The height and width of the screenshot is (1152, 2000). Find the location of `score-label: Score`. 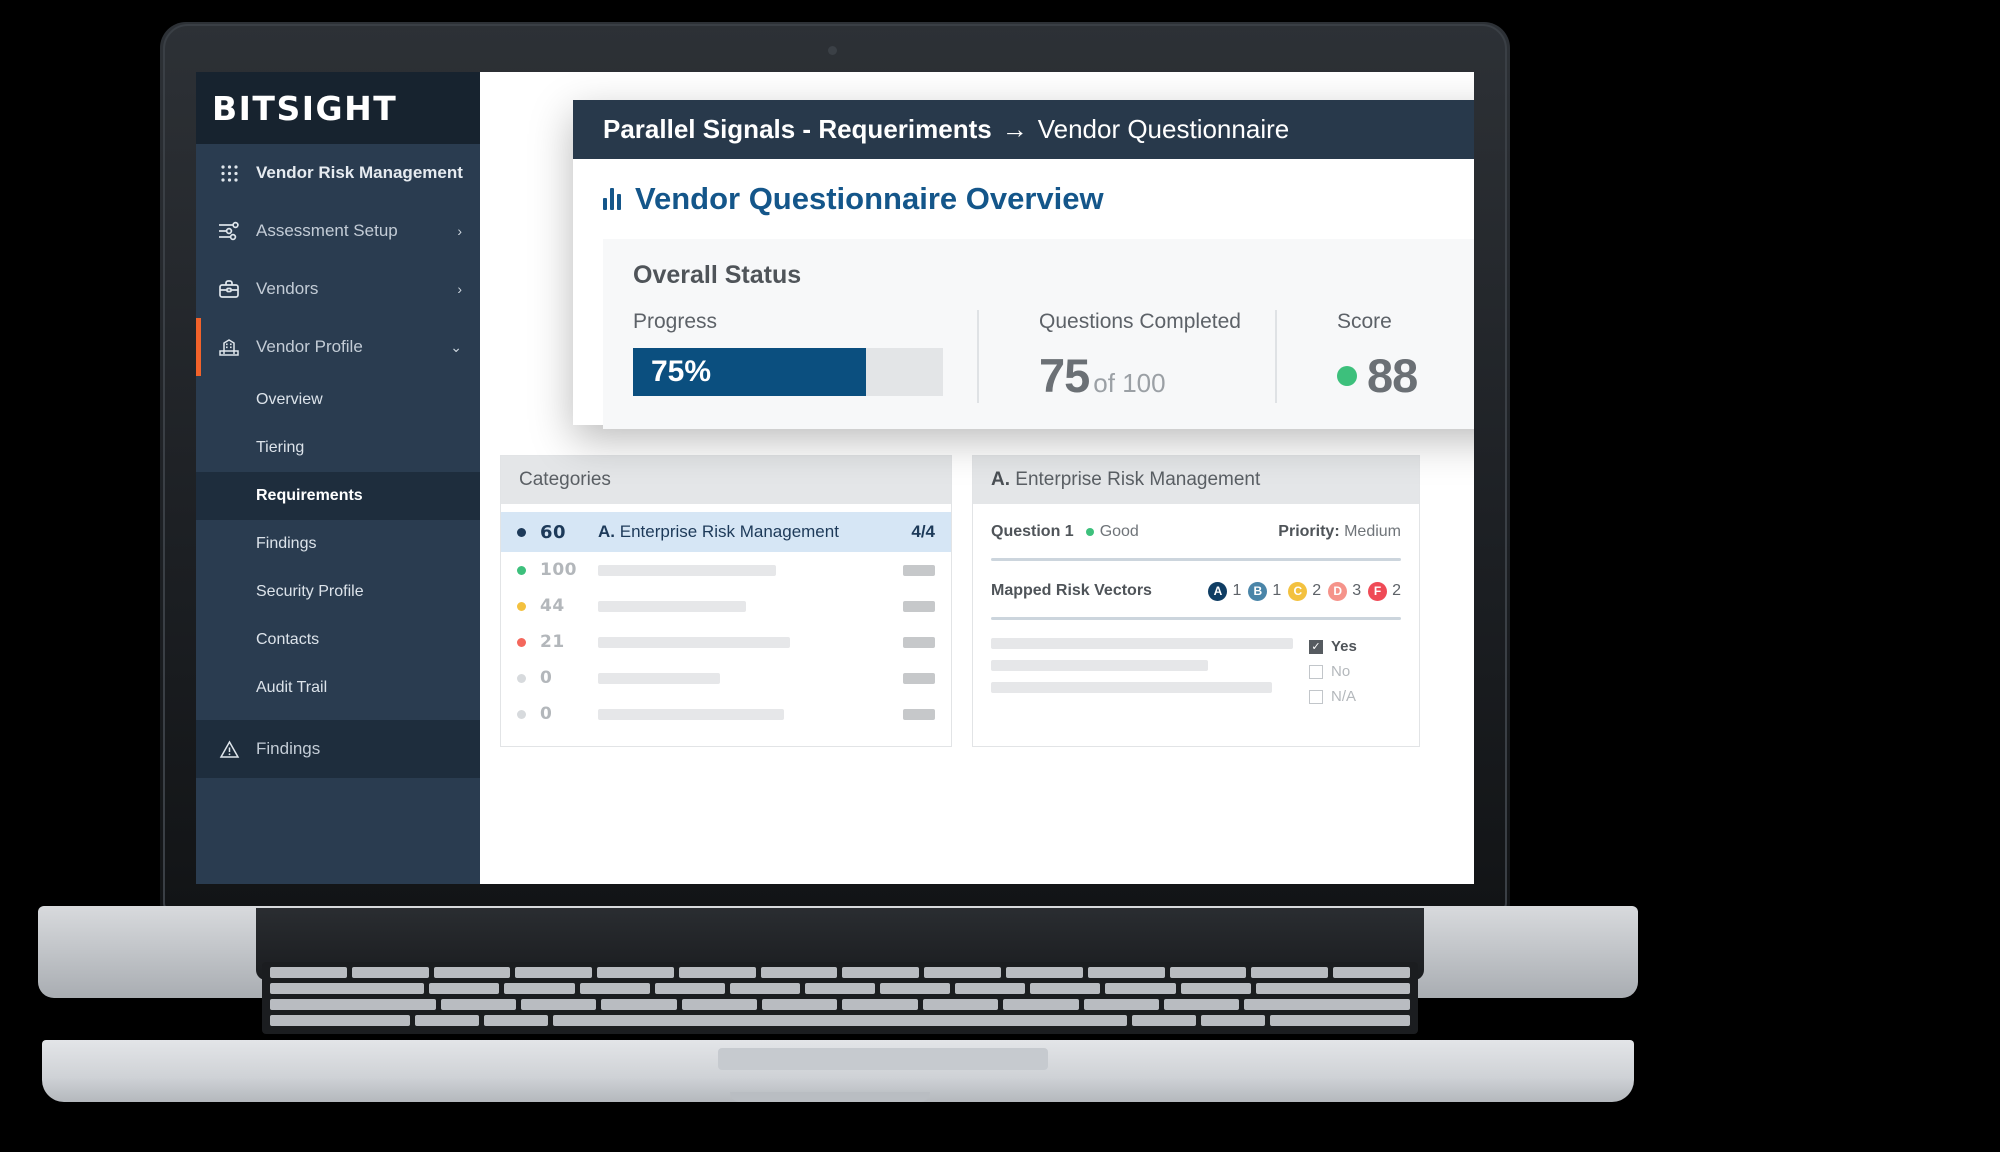

score-label: Score is located at coordinates (1364, 321).